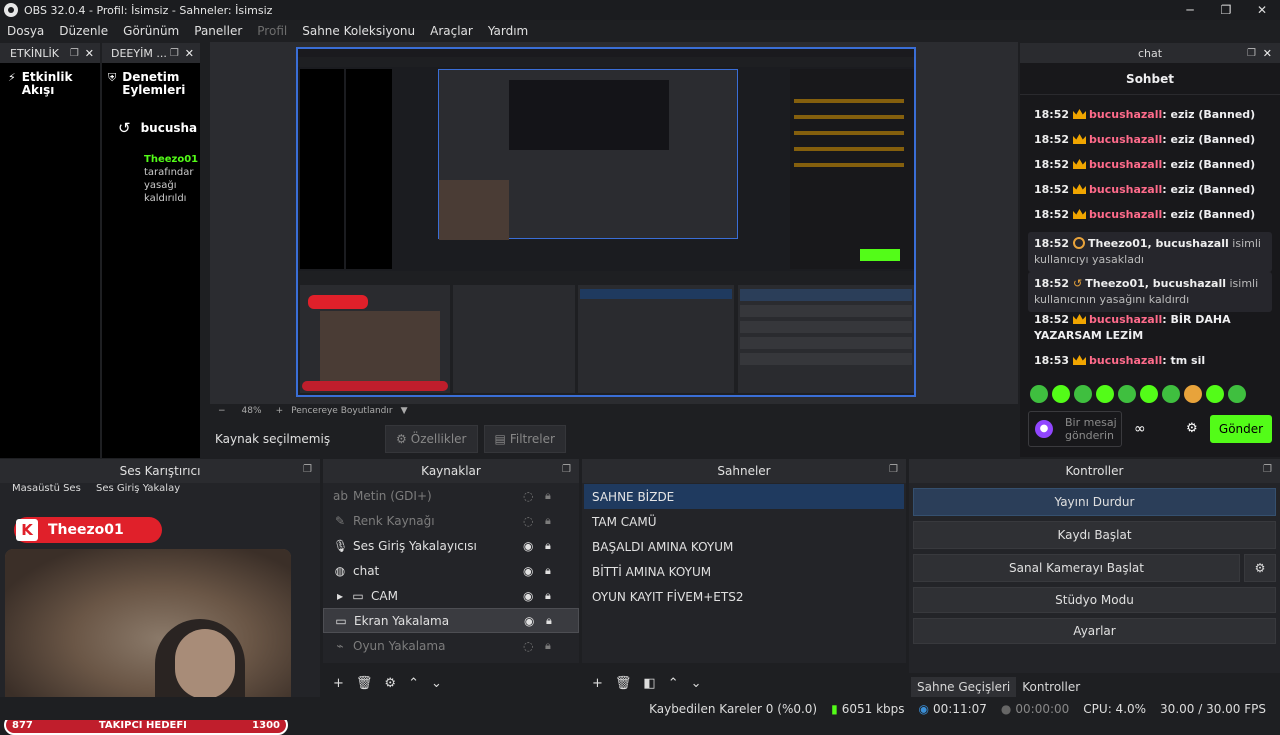  I want to click on menu-docks: Paneller, so click(218, 31).